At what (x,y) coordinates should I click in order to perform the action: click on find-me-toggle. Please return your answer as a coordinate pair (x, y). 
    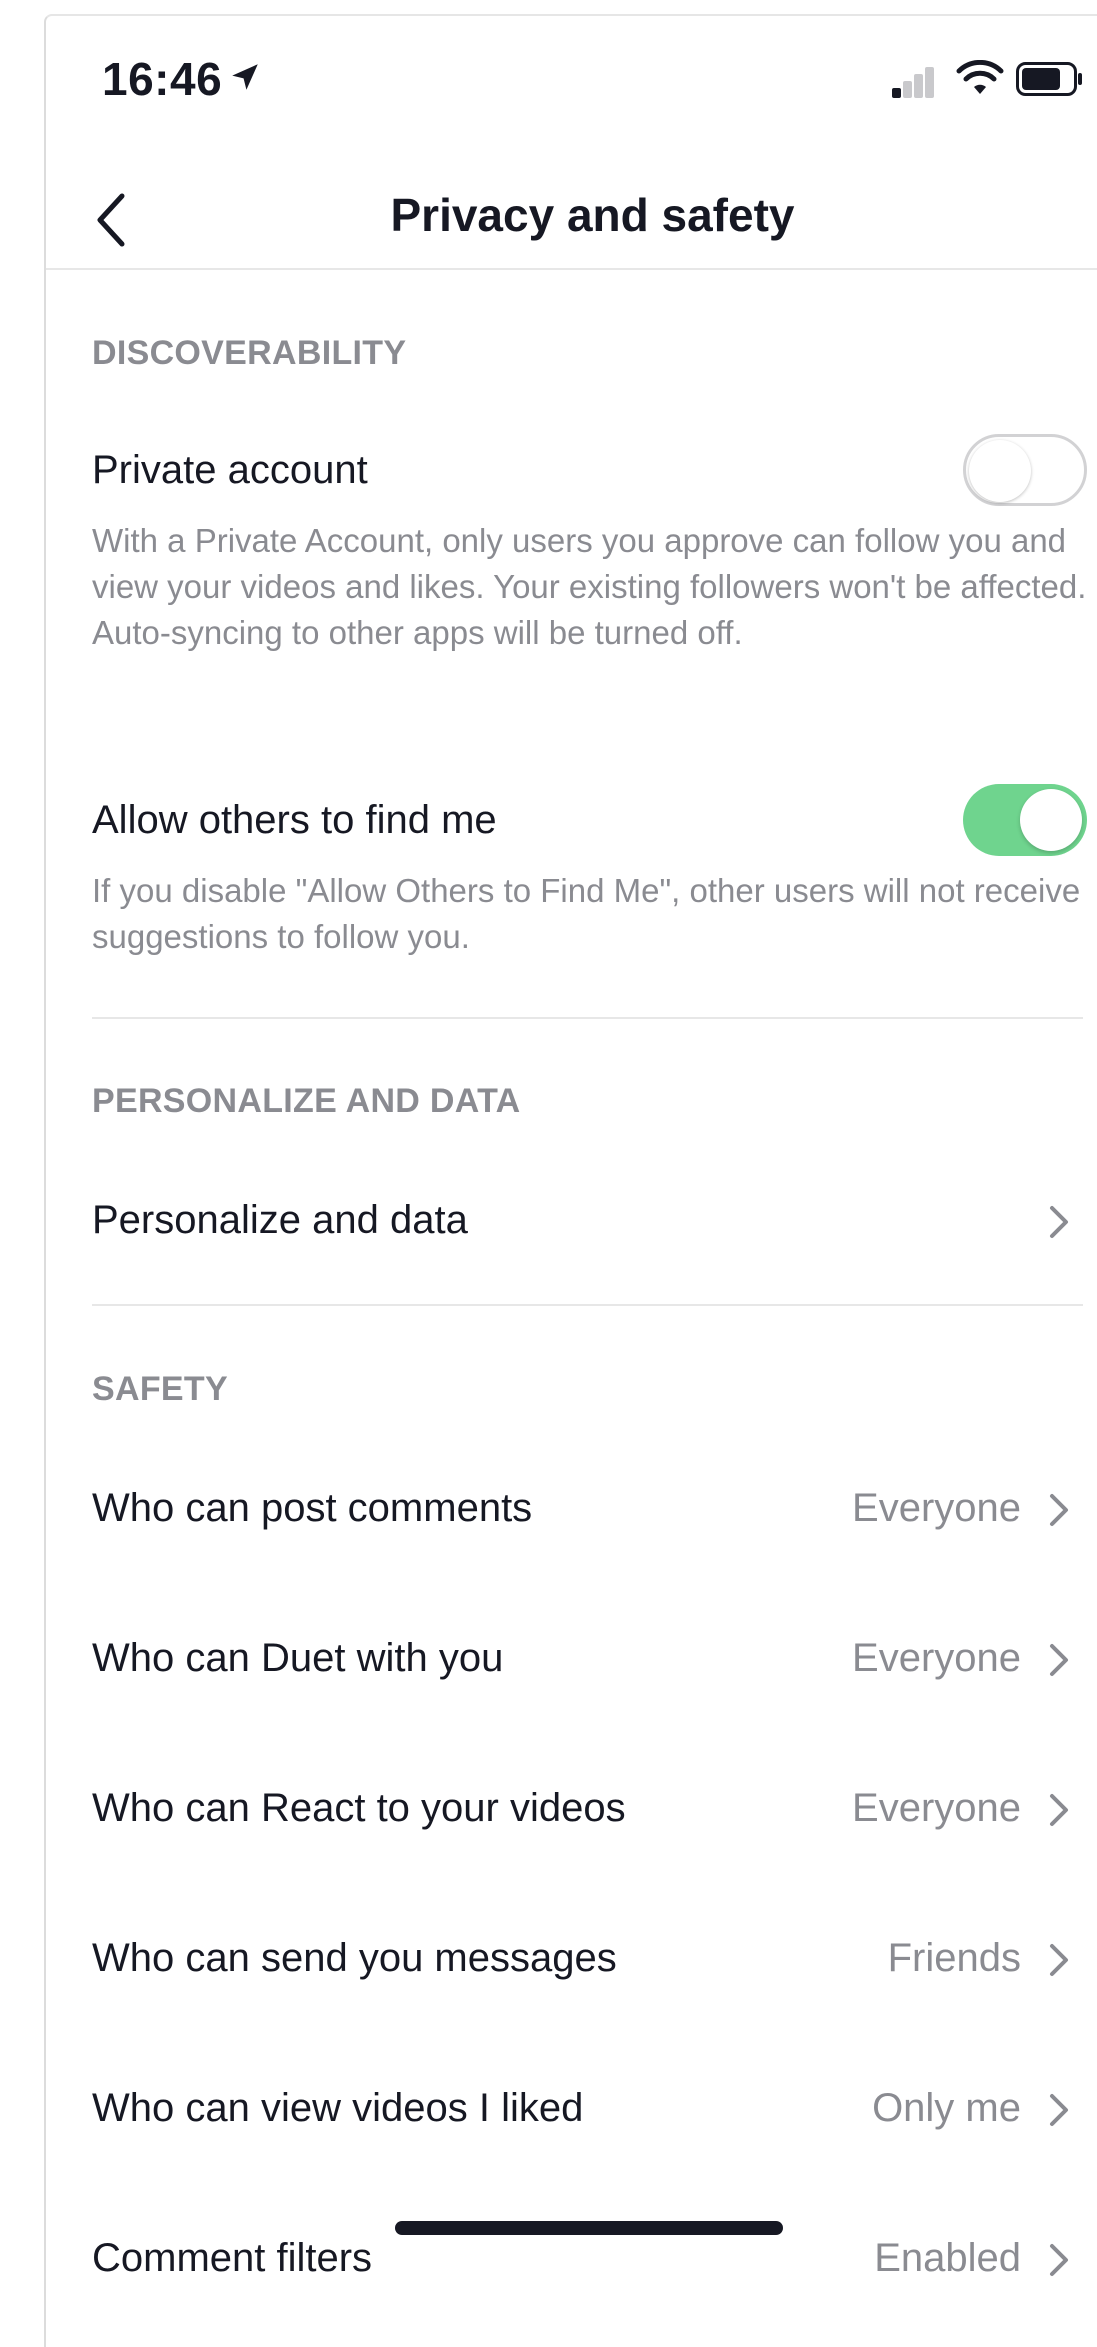
    Looking at the image, I should click on (1025, 820).